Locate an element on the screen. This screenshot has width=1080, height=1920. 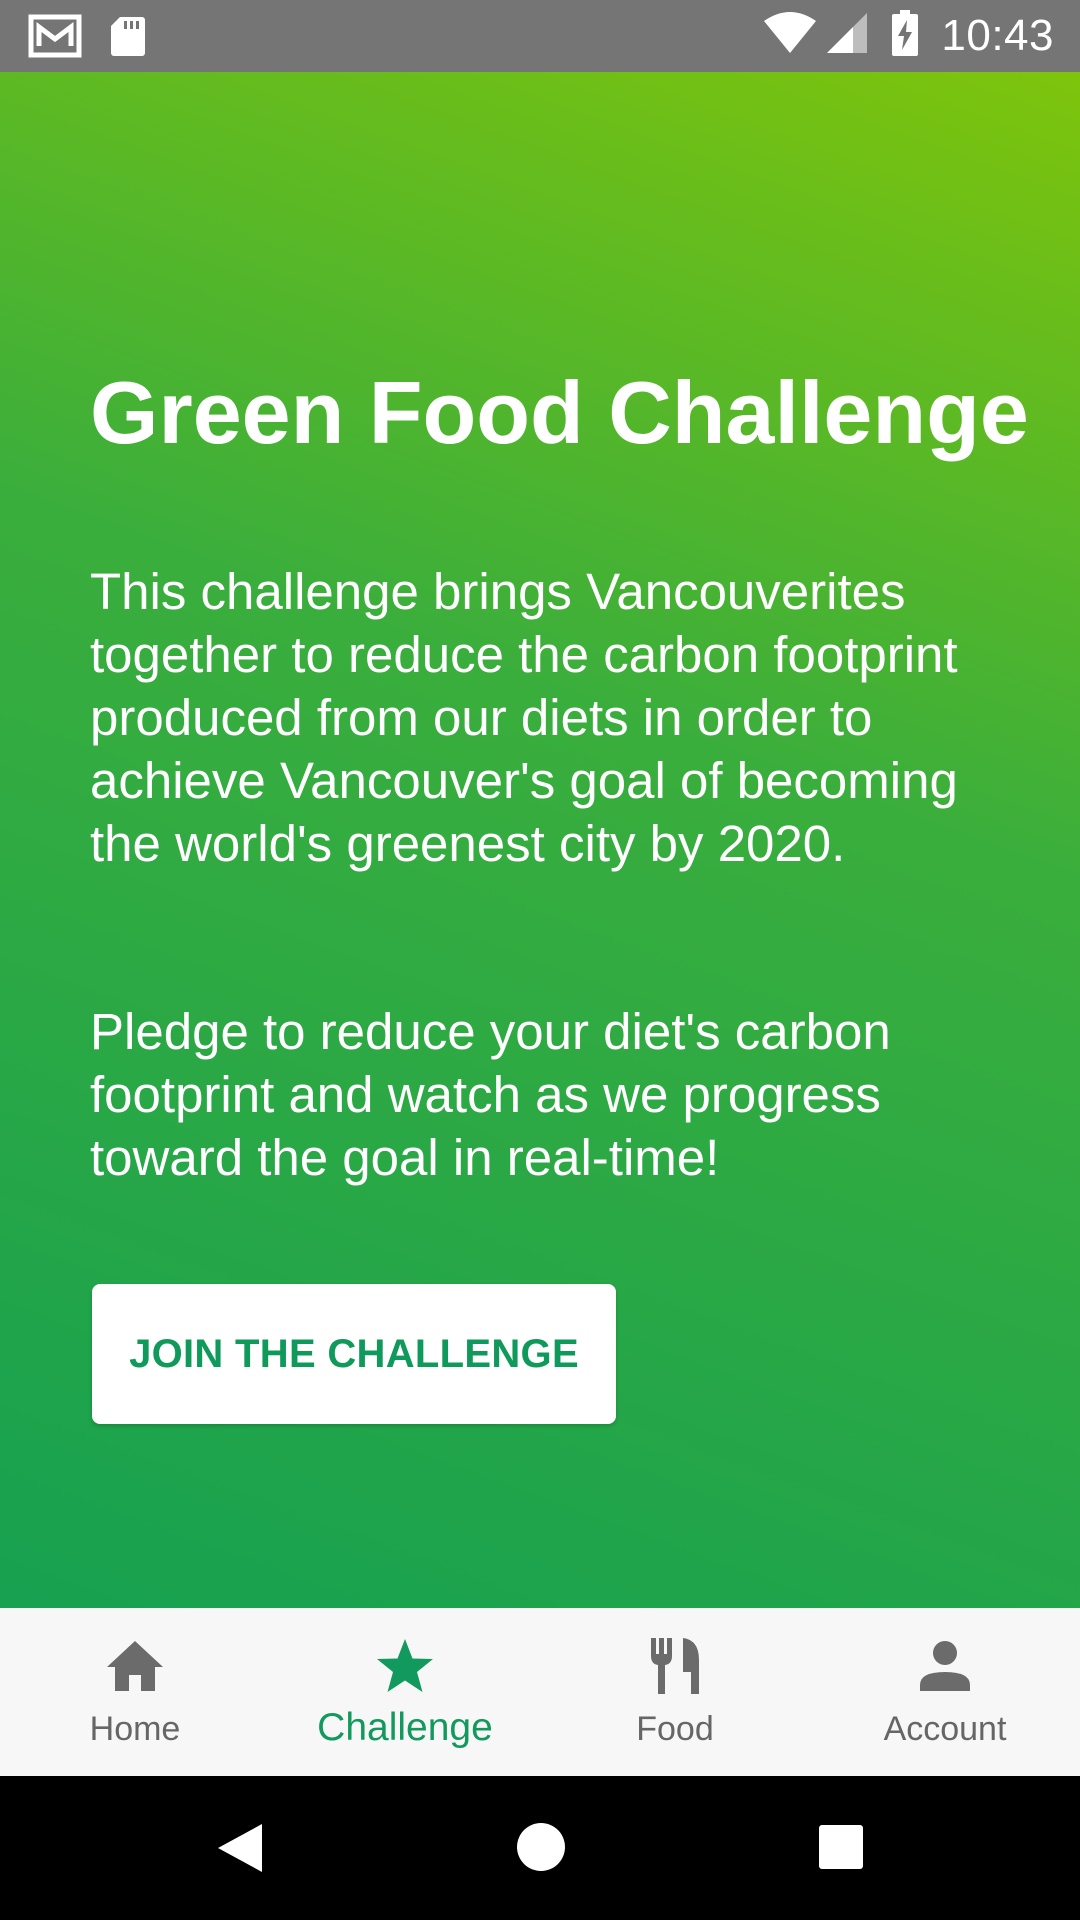
wifi-icon is located at coordinates (790, 35).